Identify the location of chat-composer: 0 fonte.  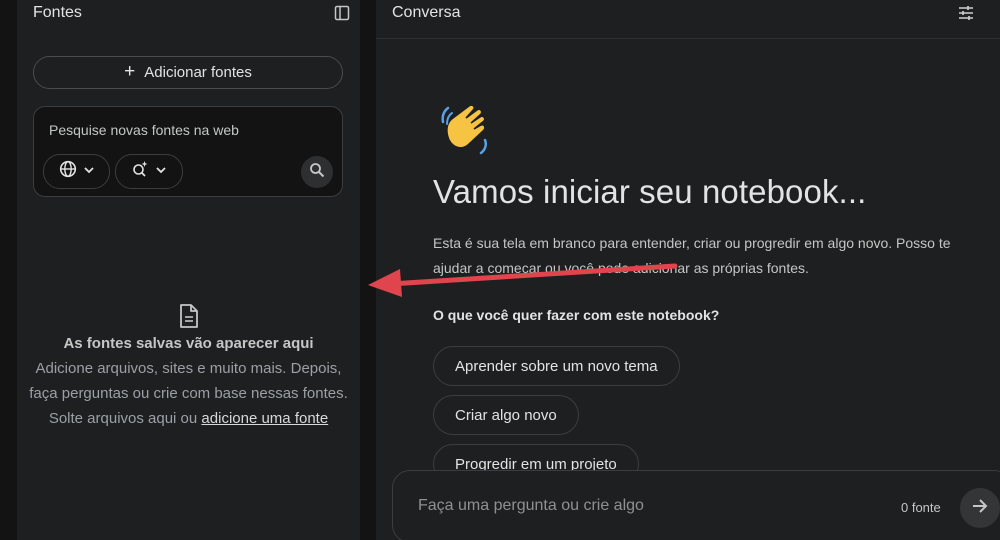
(696, 505).